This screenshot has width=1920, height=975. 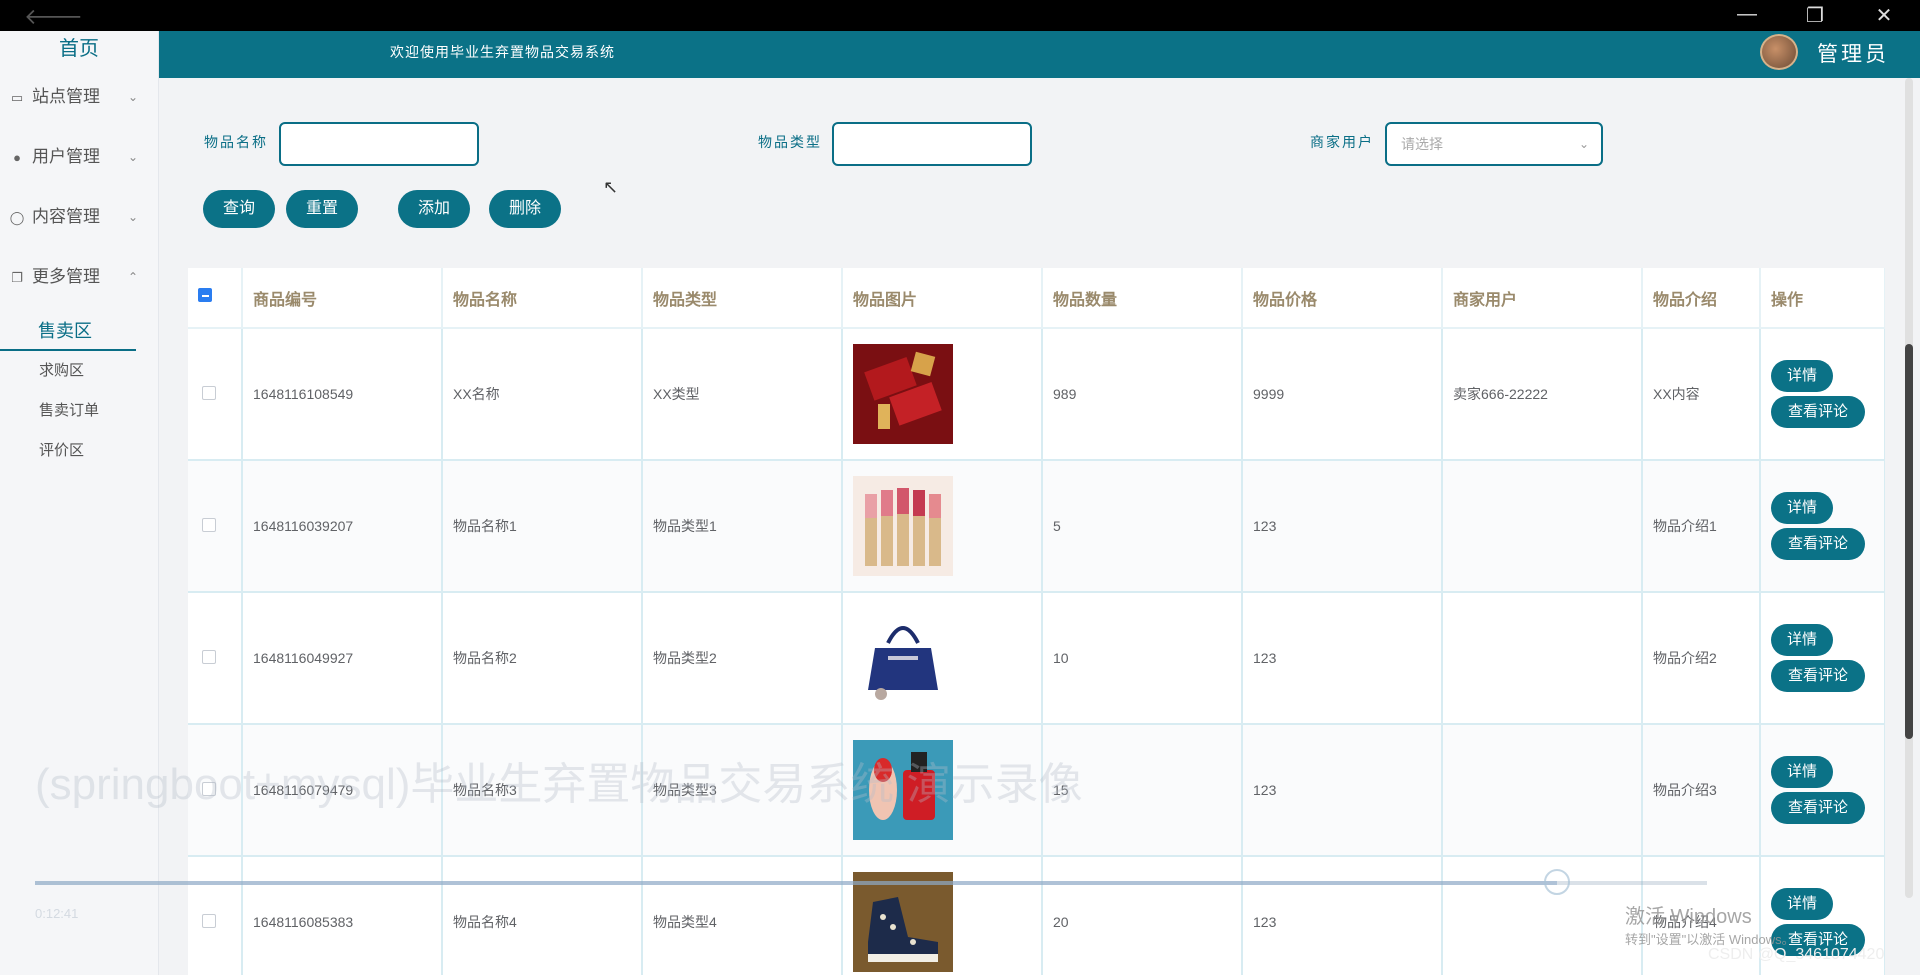 I want to click on sidebar-menu-users: ● 用户管理 ⌄, so click(x=79, y=157).